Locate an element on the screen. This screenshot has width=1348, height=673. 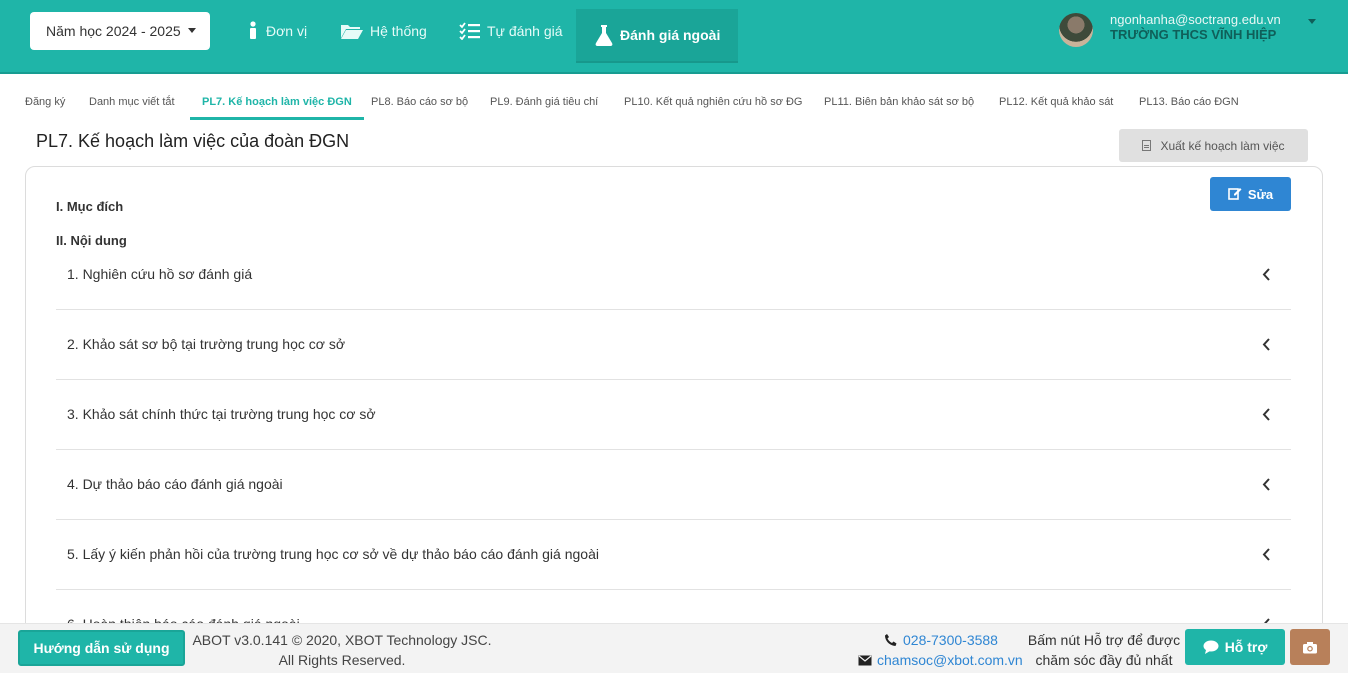
tab-pl9: PL9. Đánh giá tiêu chí is located at coordinates (544, 104).